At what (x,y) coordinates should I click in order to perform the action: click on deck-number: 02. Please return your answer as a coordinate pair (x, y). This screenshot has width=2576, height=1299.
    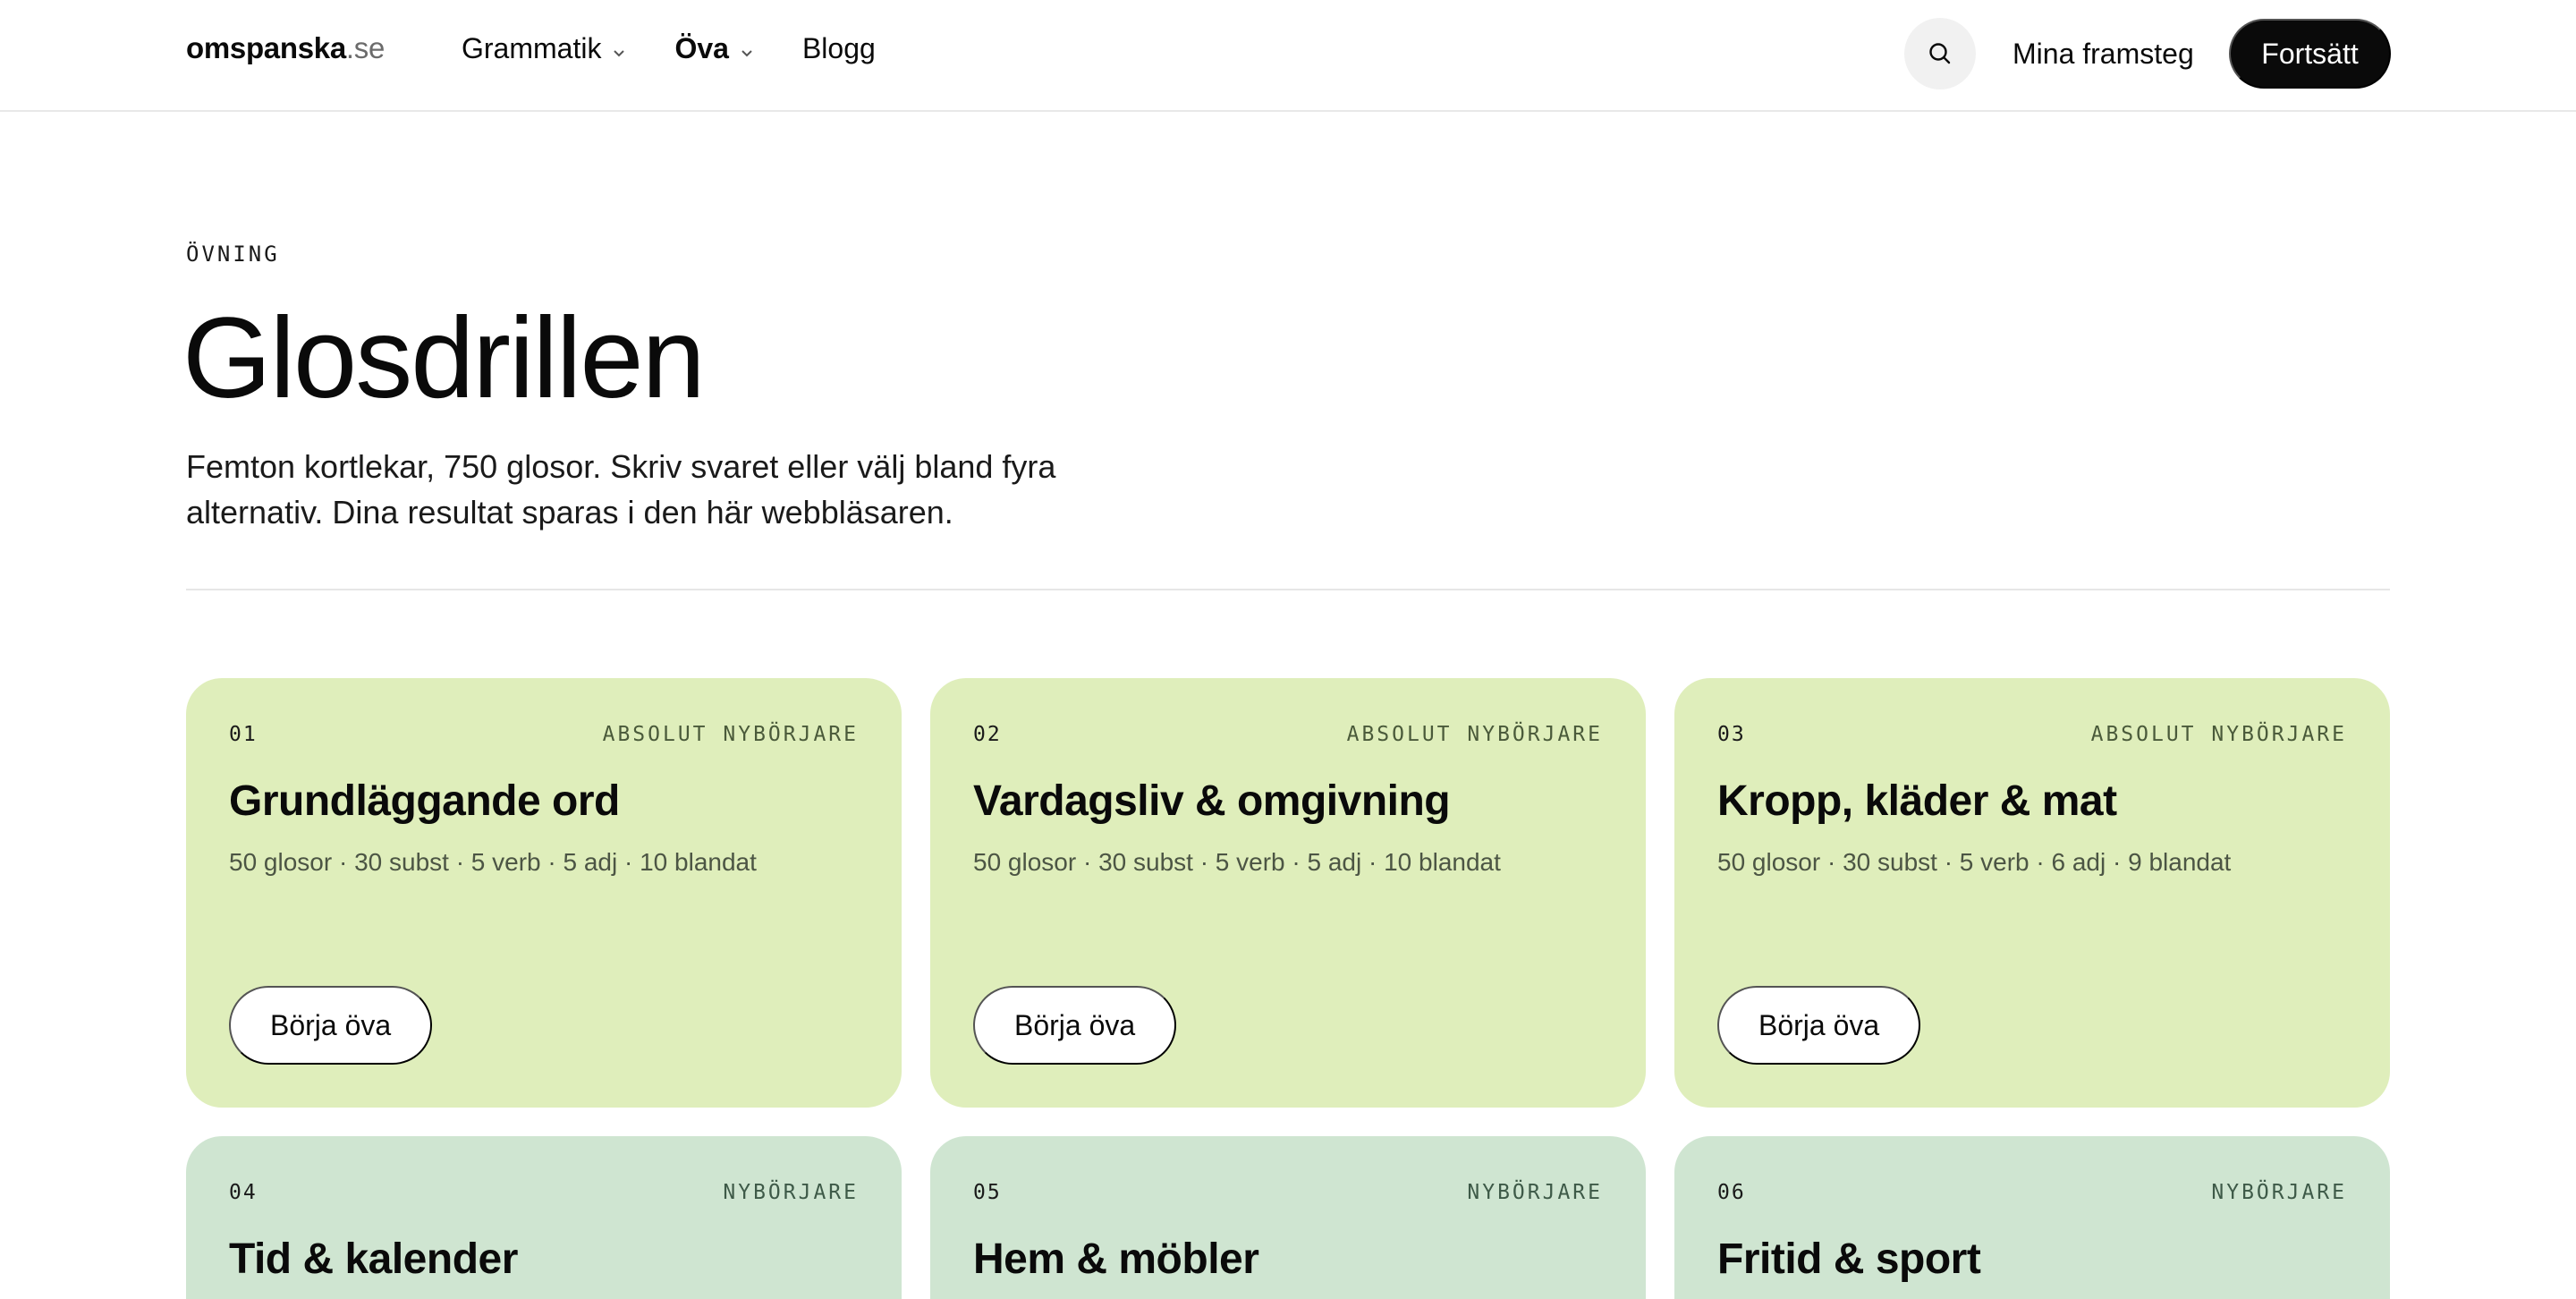
    Looking at the image, I should click on (987, 734).